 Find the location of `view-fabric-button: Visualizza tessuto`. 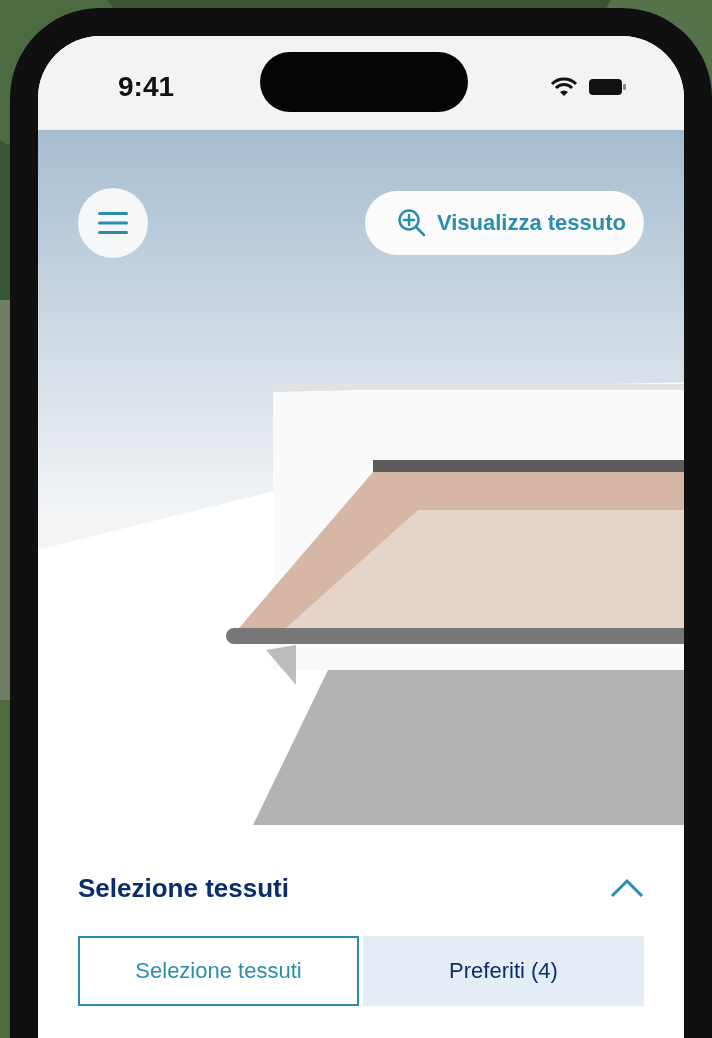

view-fabric-button: Visualizza tessuto is located at coordinates (504, 223).